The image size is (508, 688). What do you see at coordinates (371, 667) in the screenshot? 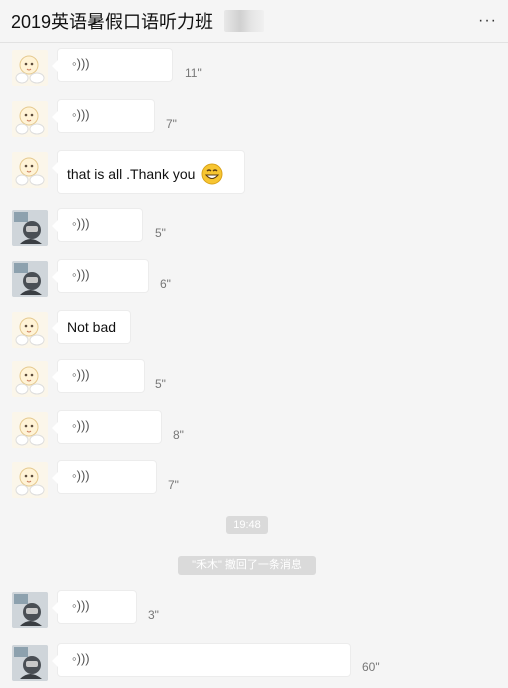
I see `voice-duration: 60"` at bounding box center [371, 667].